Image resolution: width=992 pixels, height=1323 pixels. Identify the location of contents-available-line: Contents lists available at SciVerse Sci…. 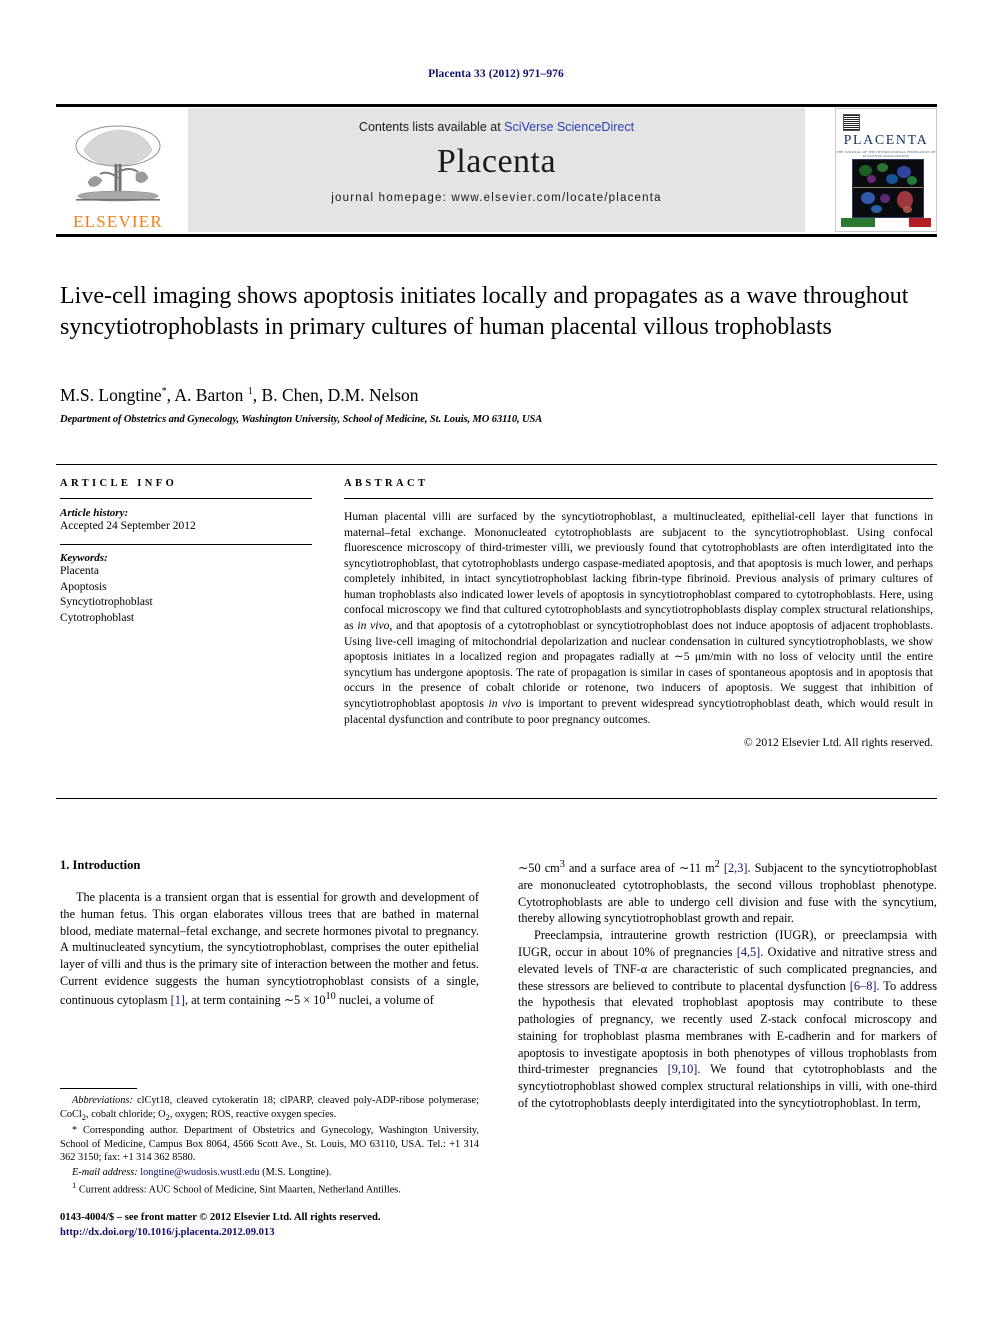
(496, 127).